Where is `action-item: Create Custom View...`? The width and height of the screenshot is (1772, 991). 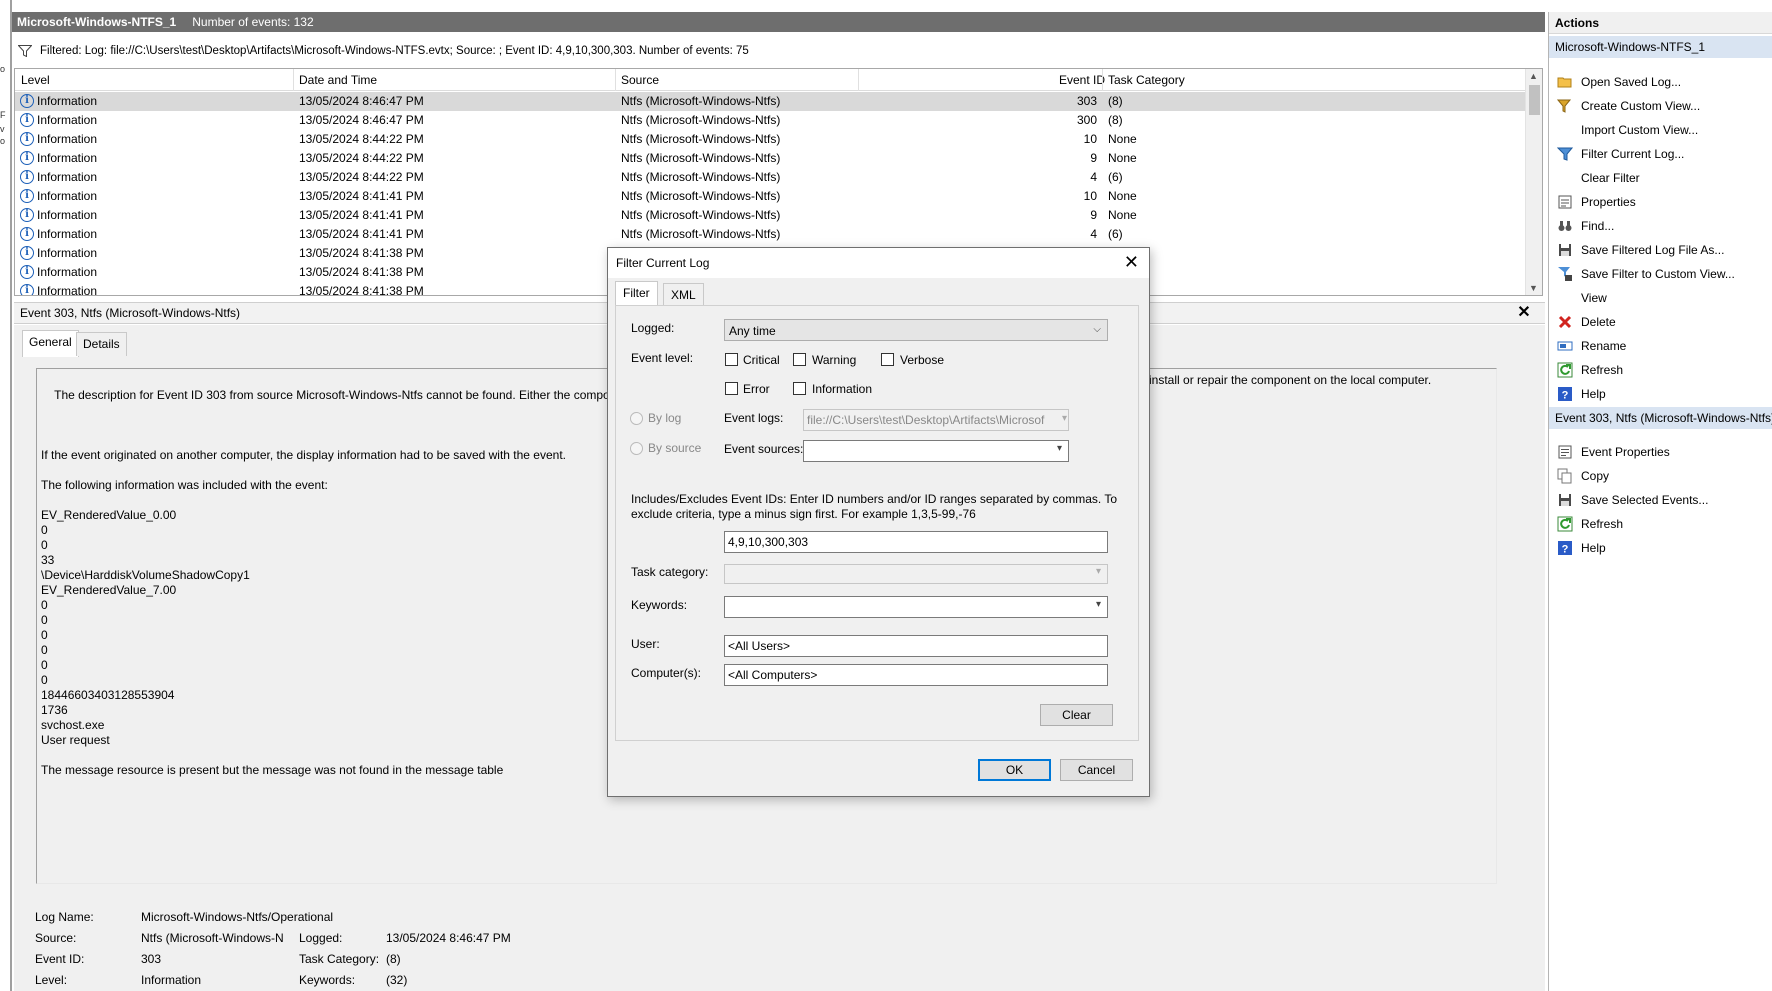 action-item: Create Custom View... is located at coordinates (1660, 106).